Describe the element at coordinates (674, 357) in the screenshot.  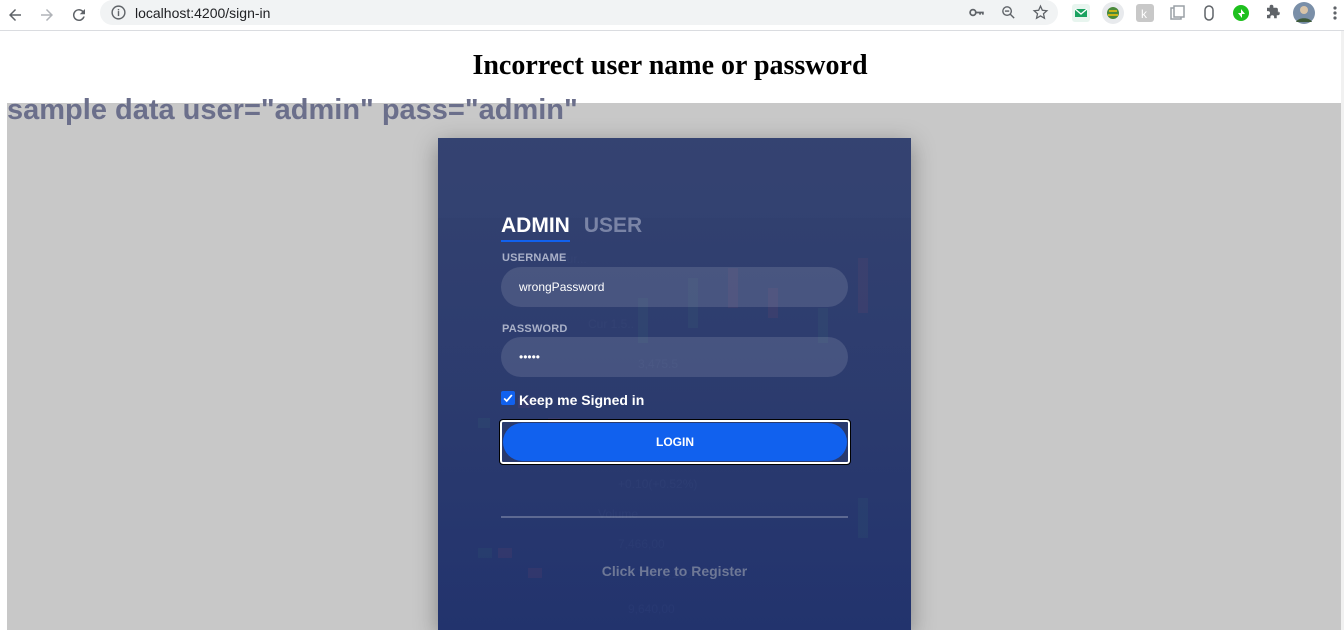
I see `password-input` at that location.